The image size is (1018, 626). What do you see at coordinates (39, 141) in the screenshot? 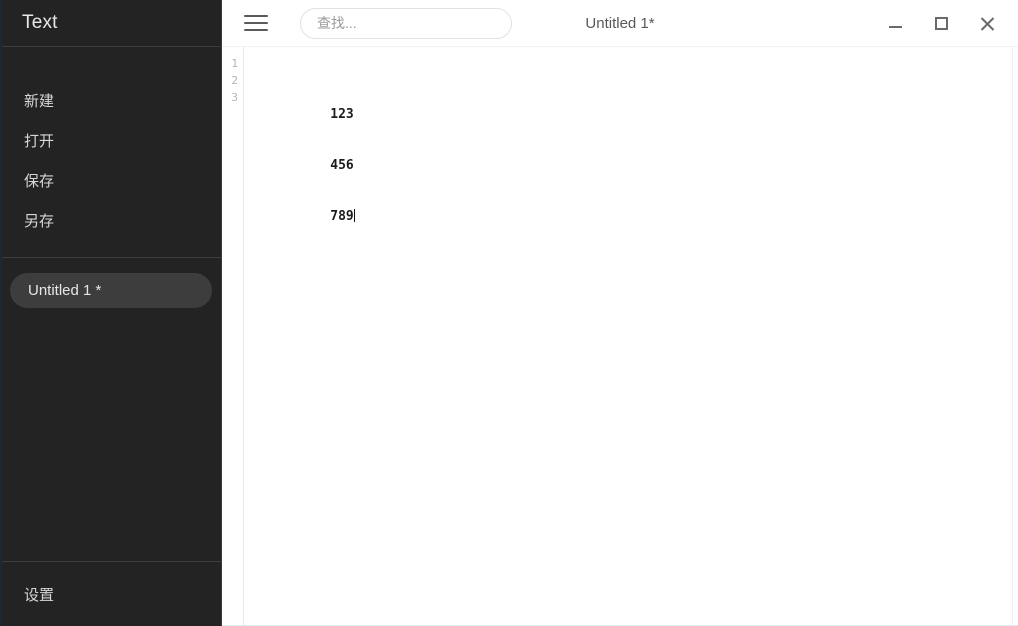
I see `menu-item-label: 打开` at bounding box center [39, 141].